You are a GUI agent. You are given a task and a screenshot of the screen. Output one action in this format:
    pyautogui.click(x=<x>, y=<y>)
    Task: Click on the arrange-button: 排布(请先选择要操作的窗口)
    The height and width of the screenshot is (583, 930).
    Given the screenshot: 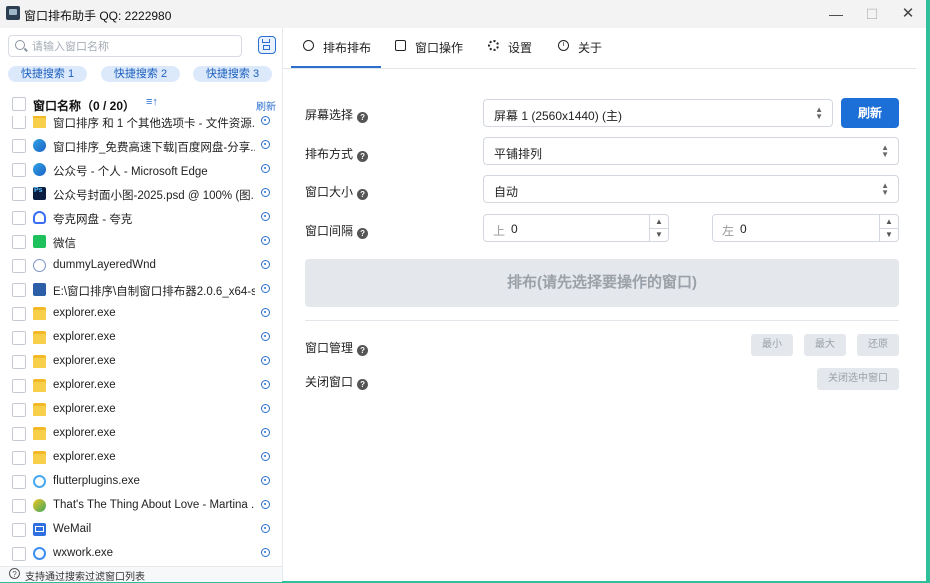 What is the action you would take?
    pyautogui.click(x=602, y=283)
    